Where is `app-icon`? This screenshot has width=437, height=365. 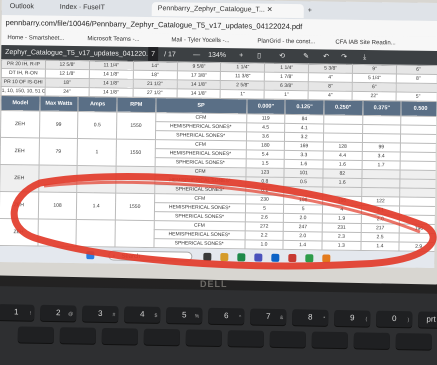
app-icon is located at coordinates (326, 258).